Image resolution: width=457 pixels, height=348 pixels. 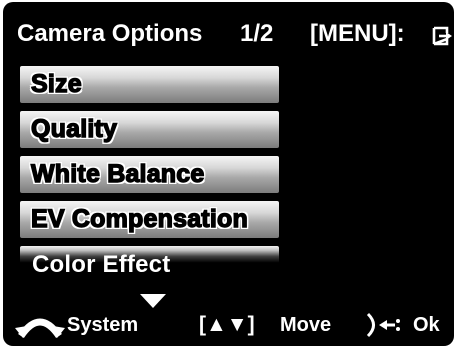 What do you see at coordinates (117, 173) in the screenshot?
I see `menu-item-label: White Balance` at bounding box center [117, 173].